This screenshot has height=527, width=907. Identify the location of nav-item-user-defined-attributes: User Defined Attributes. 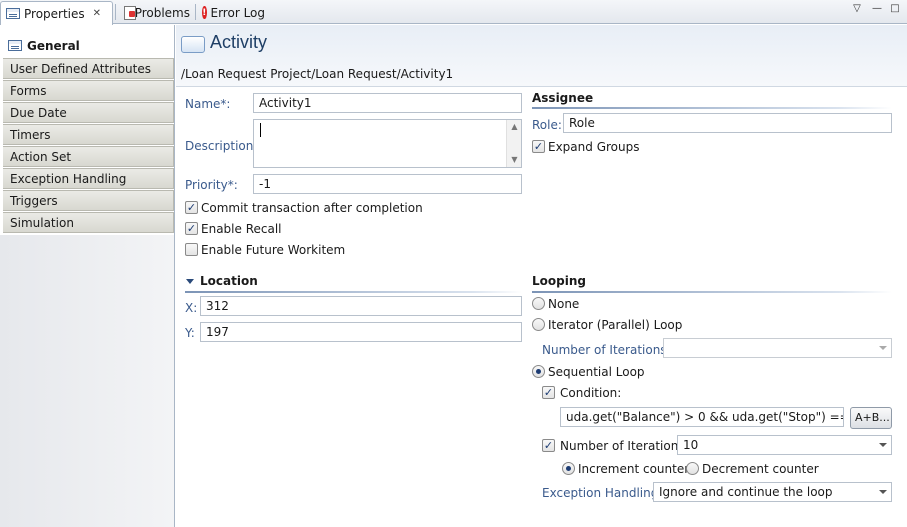
(88, 68).